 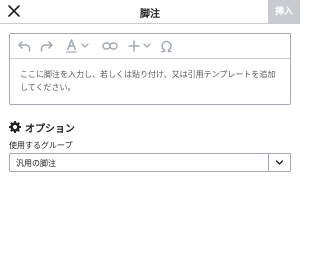 I want to click on omega-icon, so click(x=166, y=46).